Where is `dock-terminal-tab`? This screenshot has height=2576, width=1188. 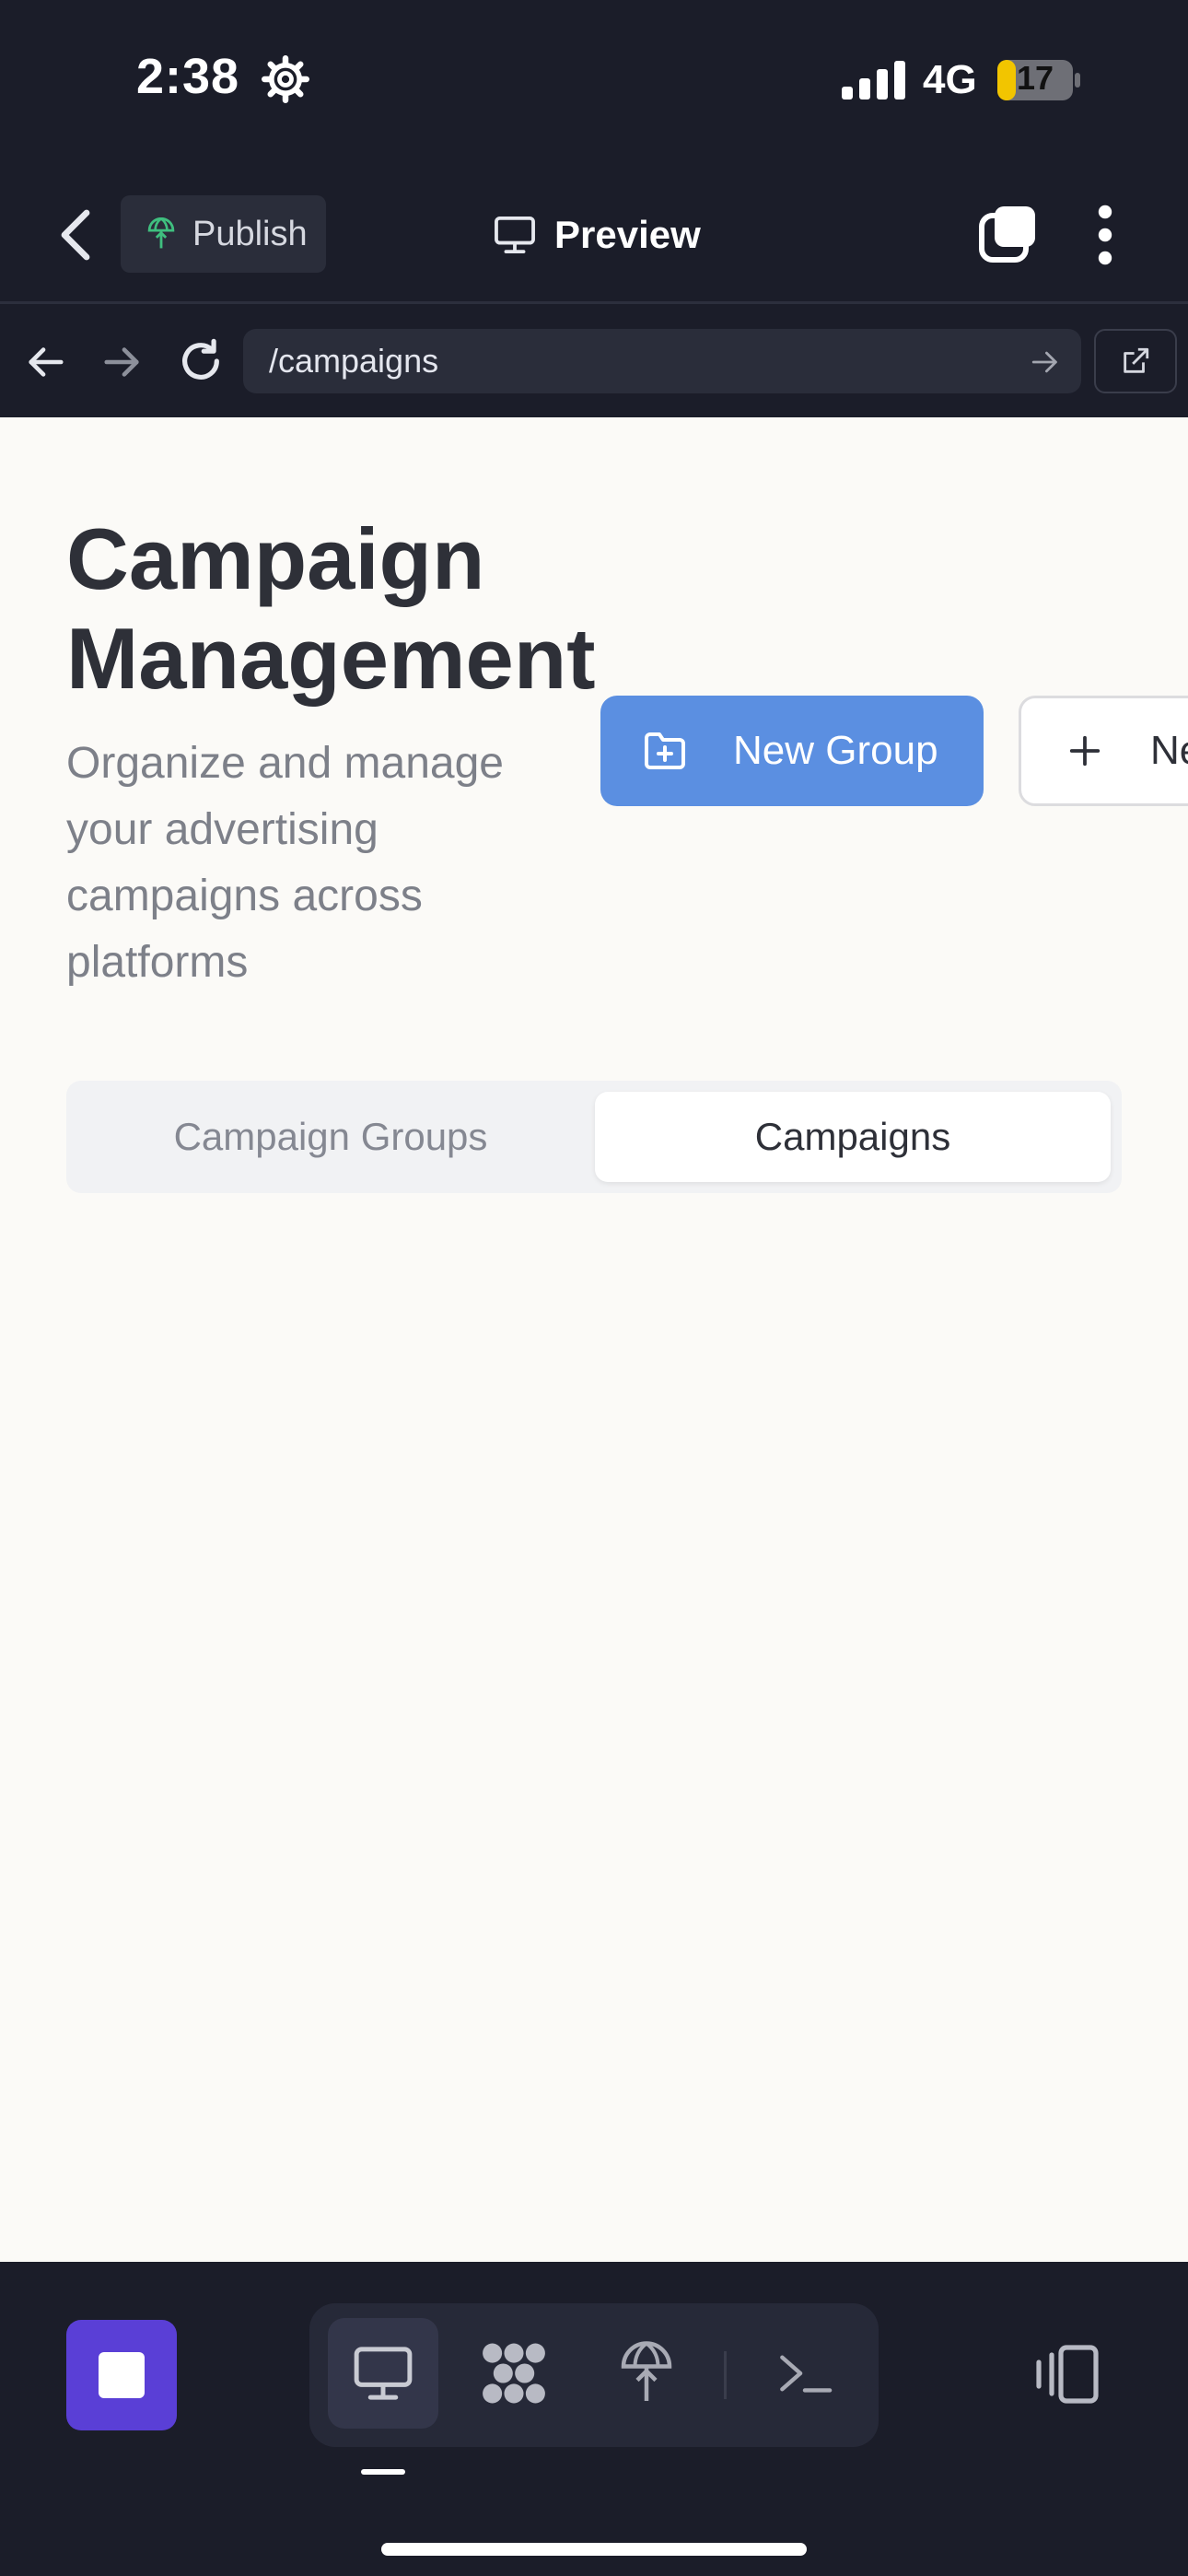
dock-terminal-tab is located at coordinates (805, 2373).